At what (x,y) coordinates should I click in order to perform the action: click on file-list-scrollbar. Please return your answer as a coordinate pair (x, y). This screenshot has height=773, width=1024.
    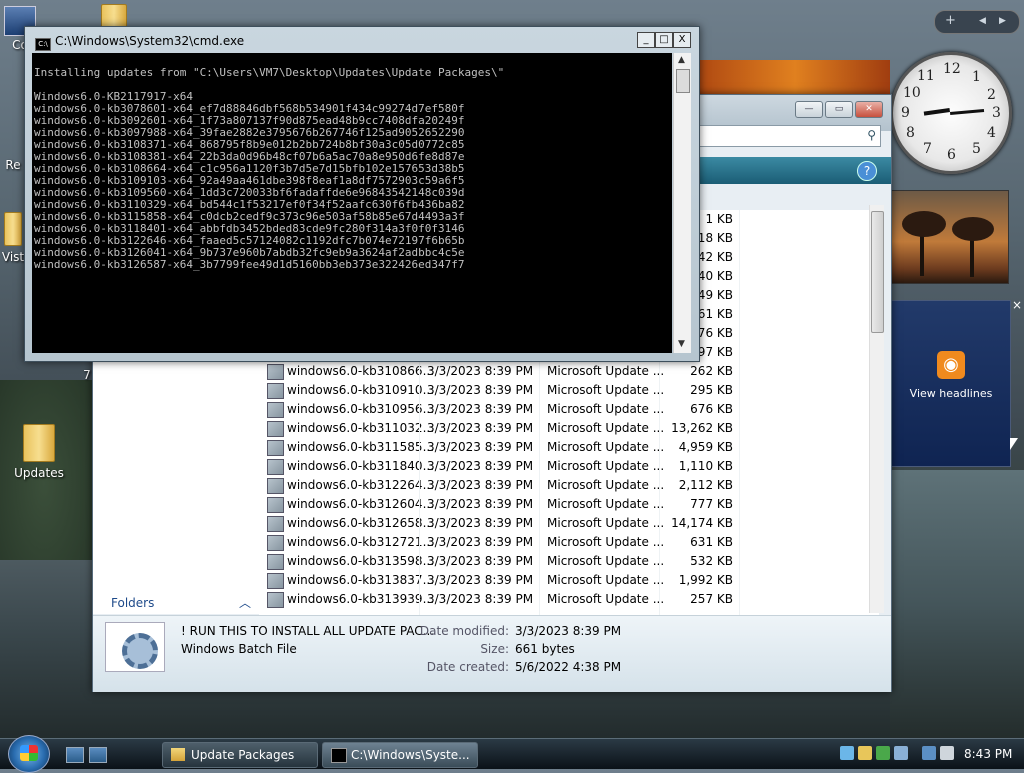
    Looking at the image, I should click on (876, 409).